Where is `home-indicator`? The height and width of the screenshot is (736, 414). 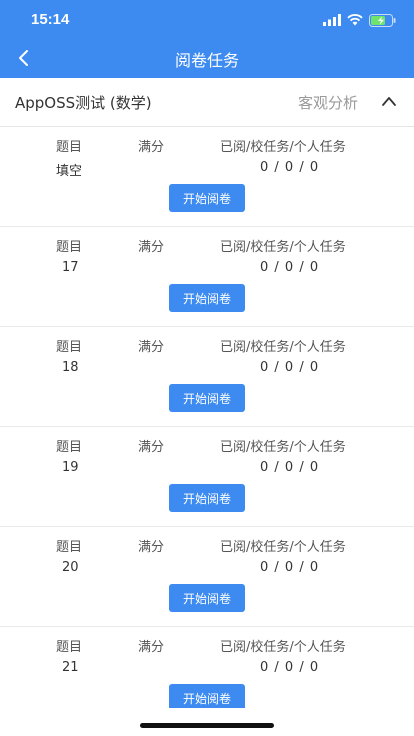 home-indicator is located at coordinates (207, 725).